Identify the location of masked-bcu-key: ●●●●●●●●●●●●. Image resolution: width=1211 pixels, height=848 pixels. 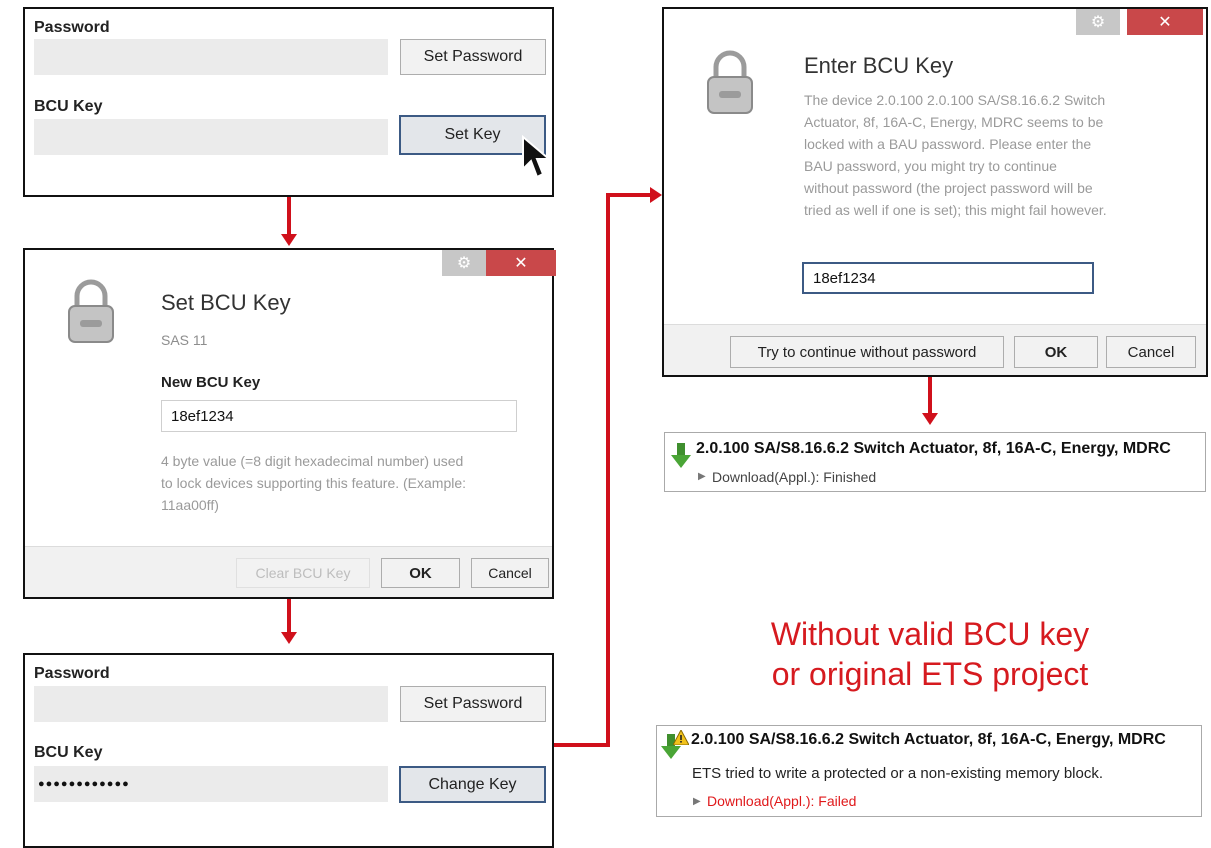
(84, 784).